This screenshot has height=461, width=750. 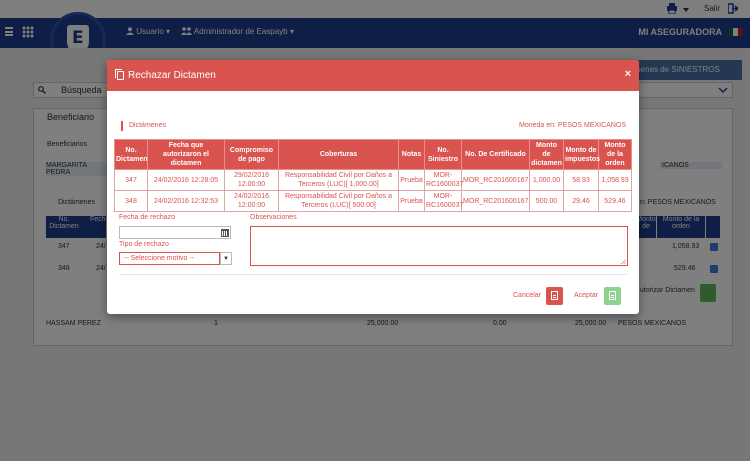 What do you see at coordinates (615, 180) in the screenshot?
I see `cell-monto-orden: 1,058.93` at bounding box center [615, 180].